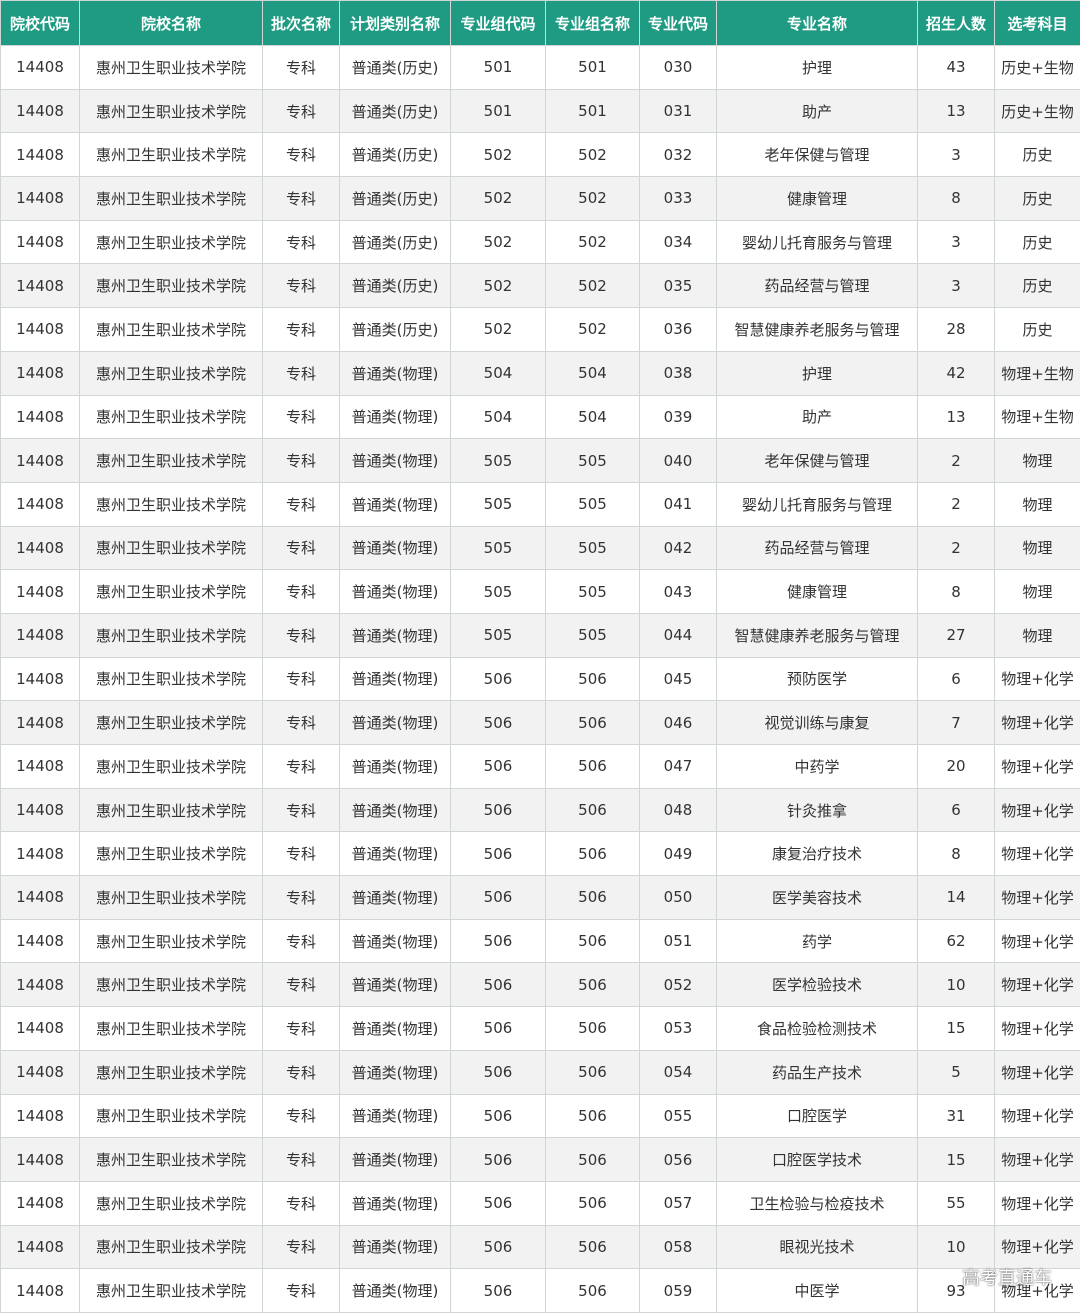 Image resolution: width=1080 pixels, height=1316 pixels. Describe the element at coordinates (678, 67) in the screenshot. I see `major-code-cell: 030` at that location.